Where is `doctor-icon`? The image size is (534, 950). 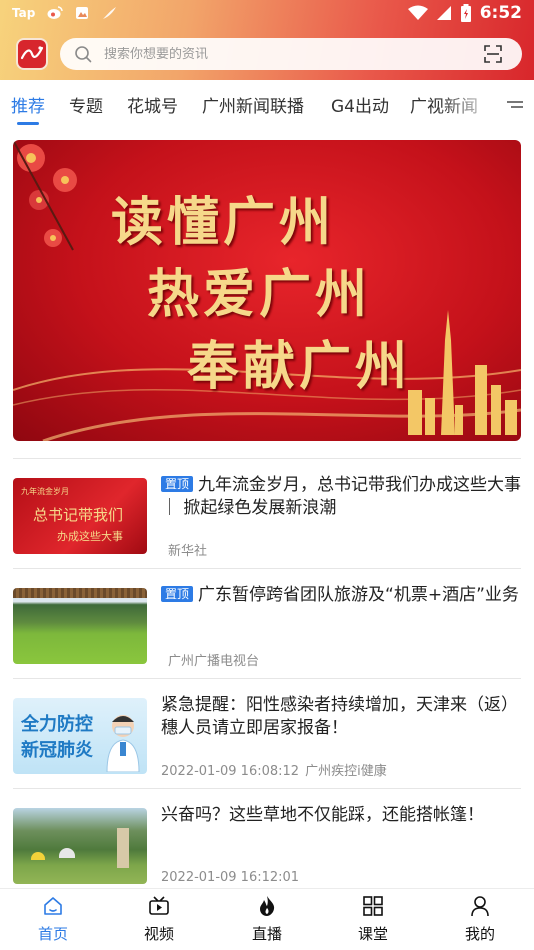 doctor-icon is located at coordinates (123, 743).